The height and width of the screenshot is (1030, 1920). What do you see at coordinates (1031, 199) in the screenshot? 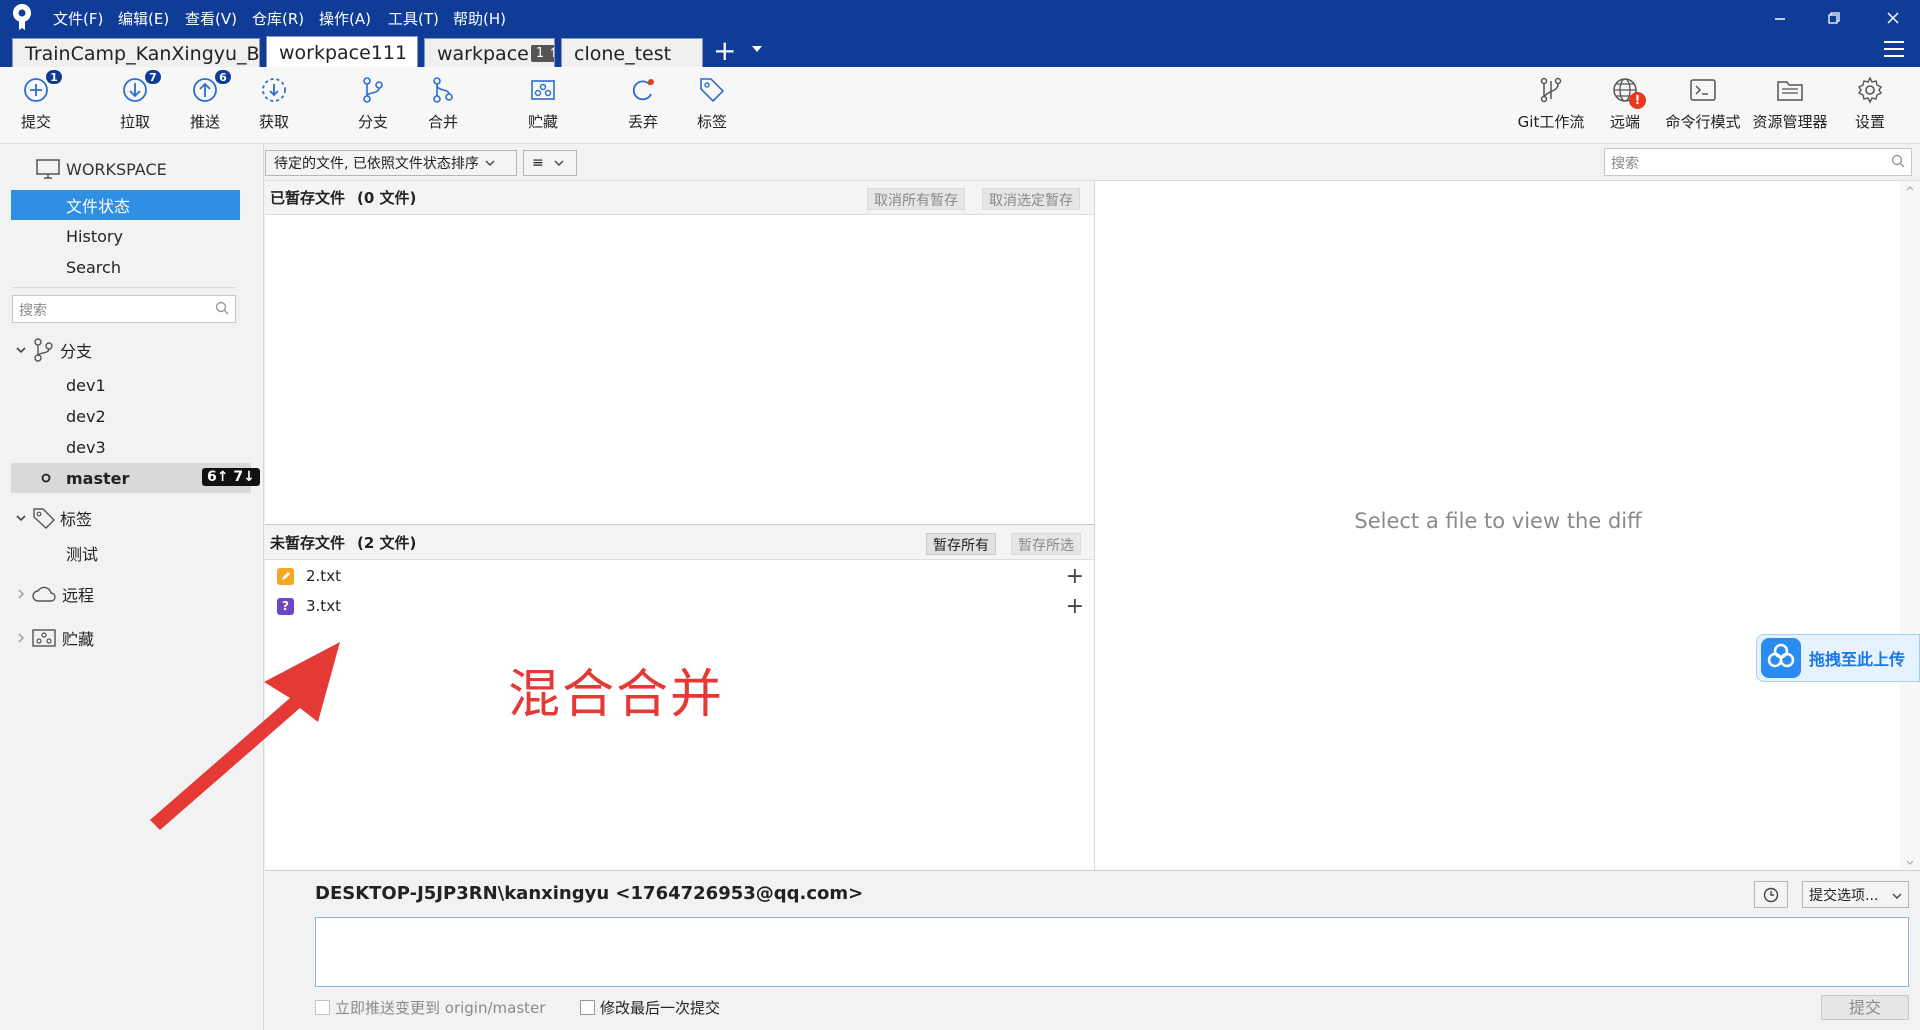
I see `unstage-selected-button: 取消选定暂存` at bounding box center [1031, 199].